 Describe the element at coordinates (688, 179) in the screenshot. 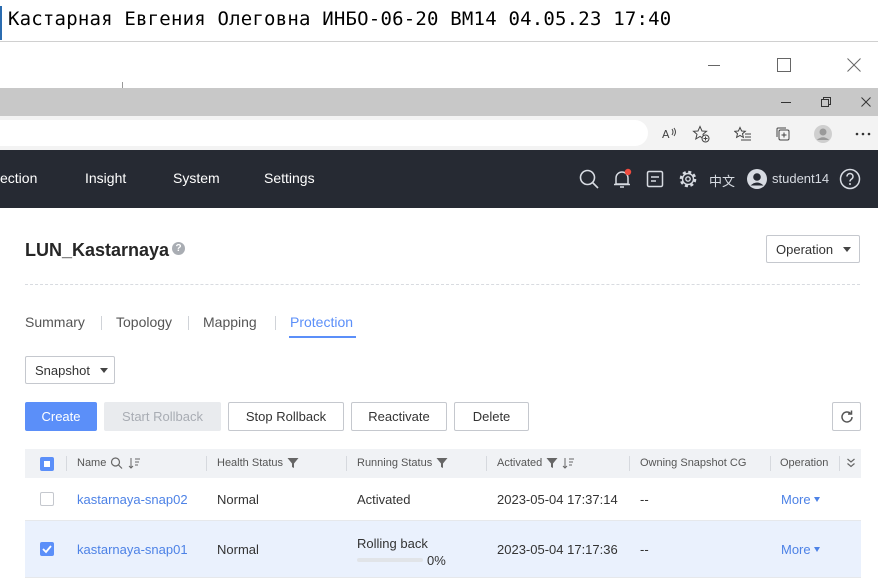

I see `gear-icon` at that location.